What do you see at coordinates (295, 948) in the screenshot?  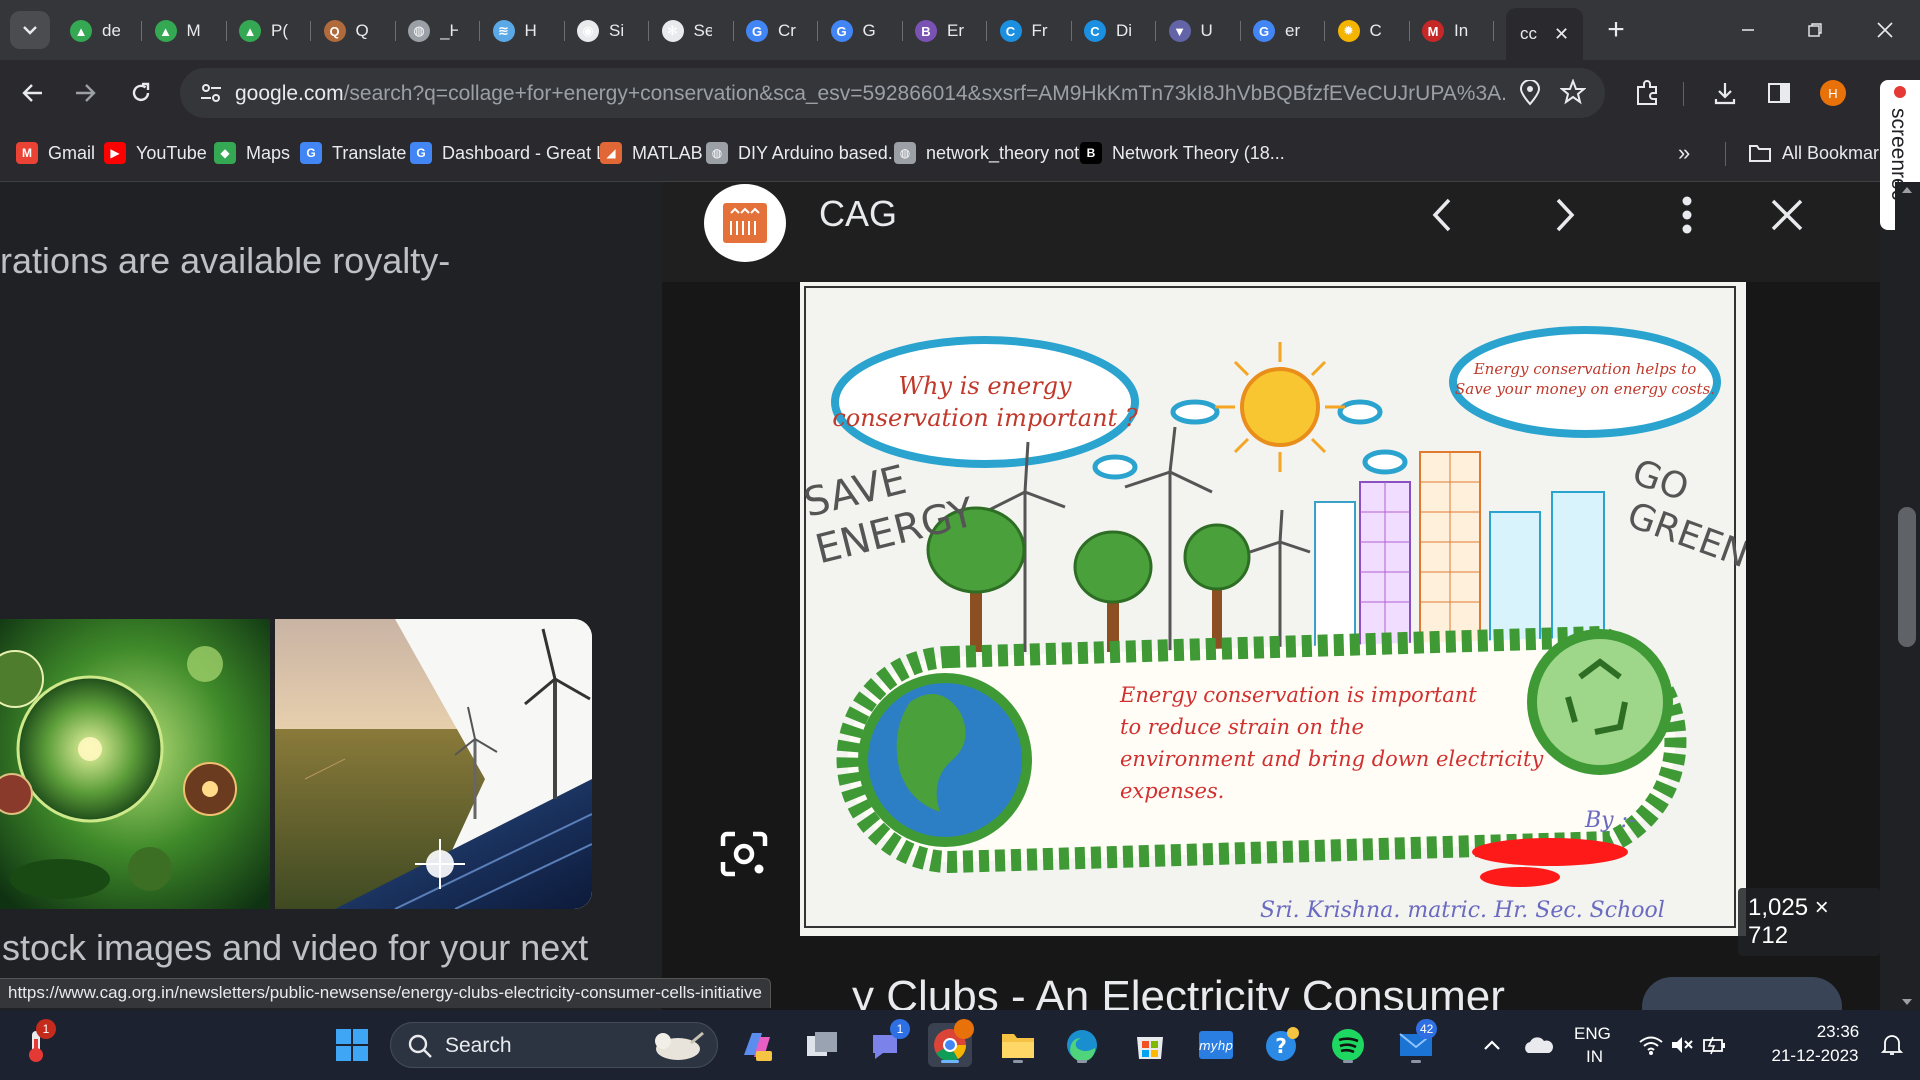 I see `result-snippet-bottom: stock images and video for your next` at bounding box center [295, 948].